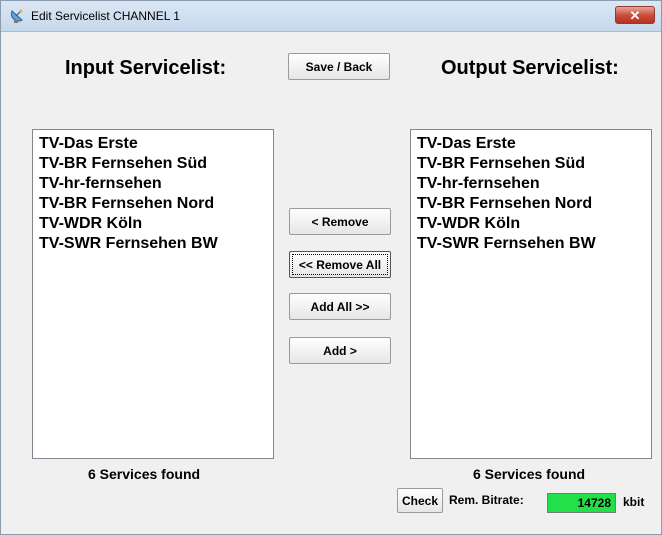 This screenshot has height=535, width=662. Describe the element at coordinates (529, 474) in the screenshot. I see `output-services-found: 6 Services found` at that location.